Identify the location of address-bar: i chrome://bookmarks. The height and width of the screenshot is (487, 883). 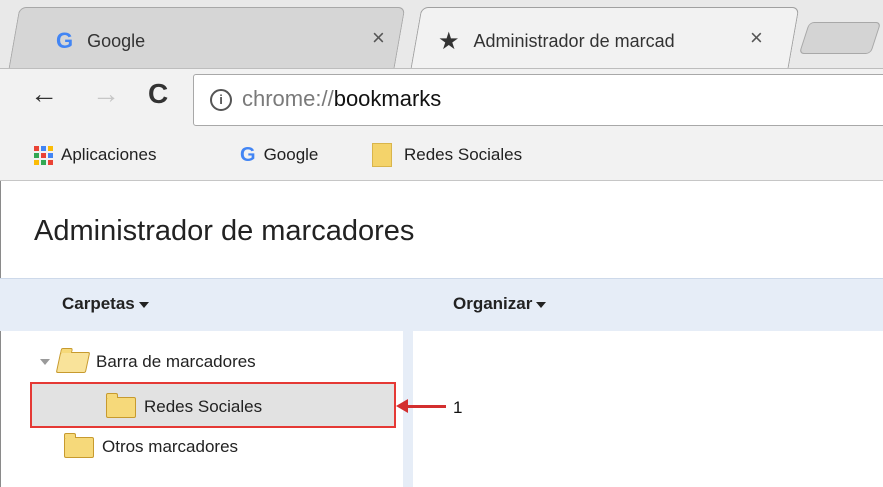
(538, 100).